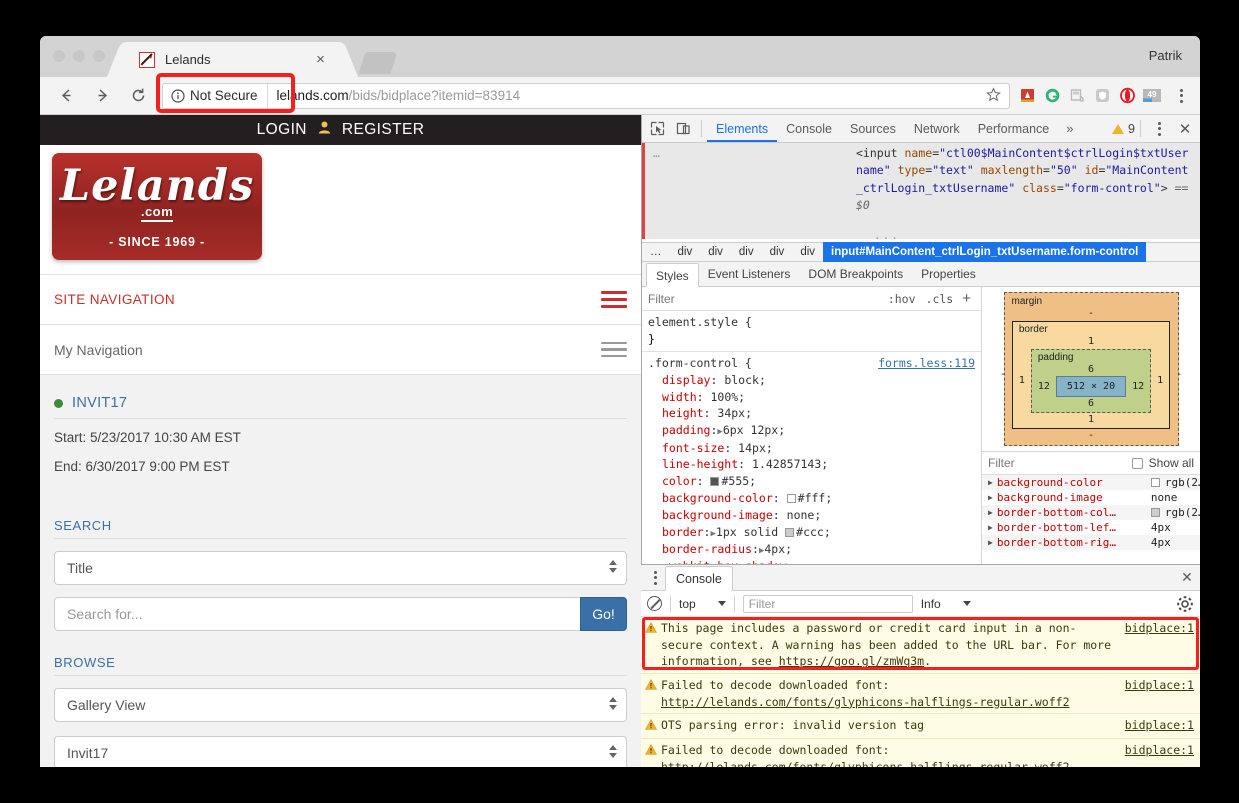 Image resolution: width=1239 pixels, height=803 pixels. What do you see at coordinates (851, 661) in the screenshot?
I see `message-link: https://goo.gl/zmWq3m` at bounding box center [851, 661].